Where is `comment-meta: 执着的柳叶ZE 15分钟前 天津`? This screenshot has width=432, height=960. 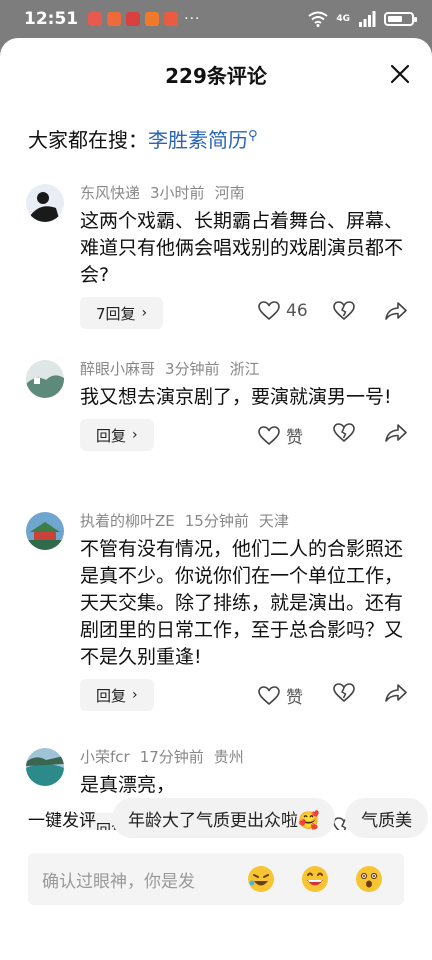 comment-meta: 执着的柳叶ZE 15分钟前 天津 is located at coordinates (246, 520).